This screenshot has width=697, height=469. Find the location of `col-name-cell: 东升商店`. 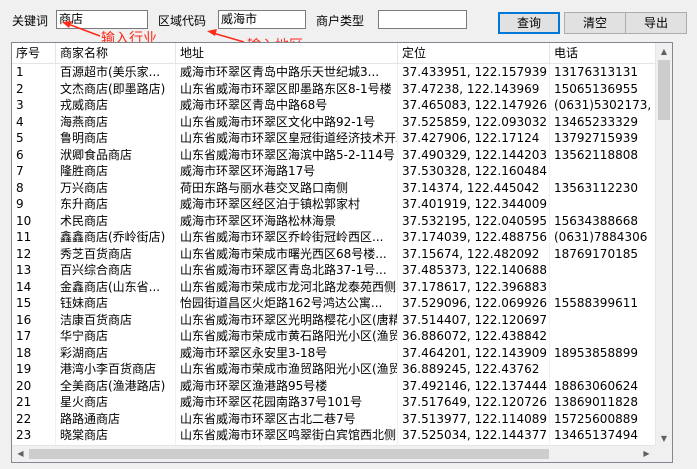

col-name-cell: 东升商店 is located at coordinates (116, 204).